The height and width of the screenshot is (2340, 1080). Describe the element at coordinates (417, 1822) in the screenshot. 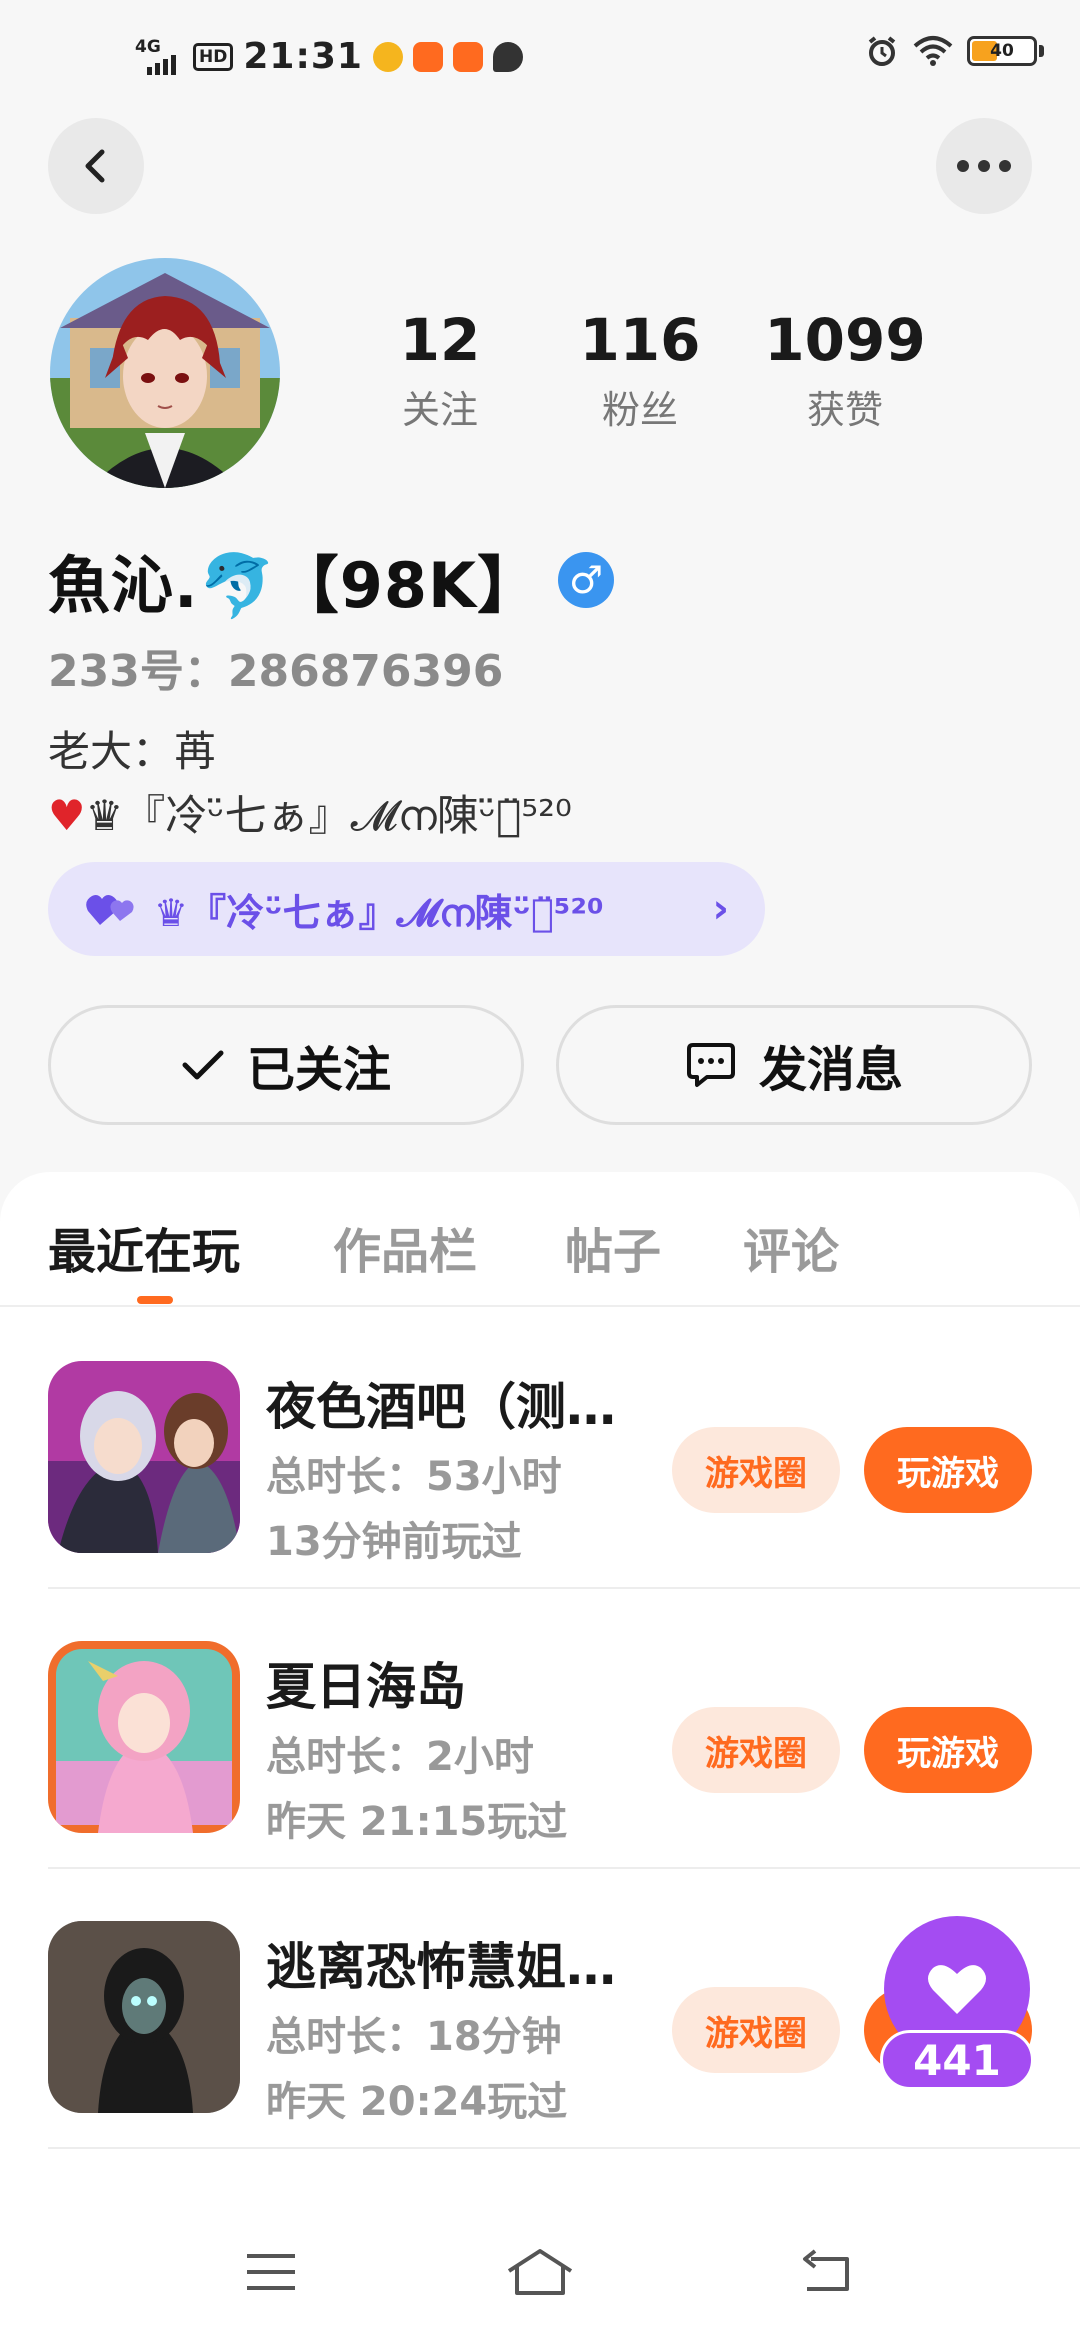

I see `game-last-played: 昨天 21:15玩过` at that location.